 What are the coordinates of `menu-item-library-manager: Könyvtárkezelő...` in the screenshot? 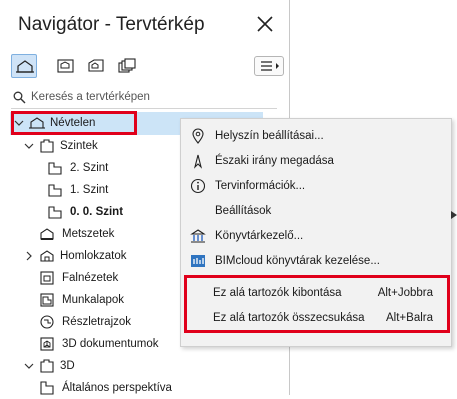 It's located at (316, 236).